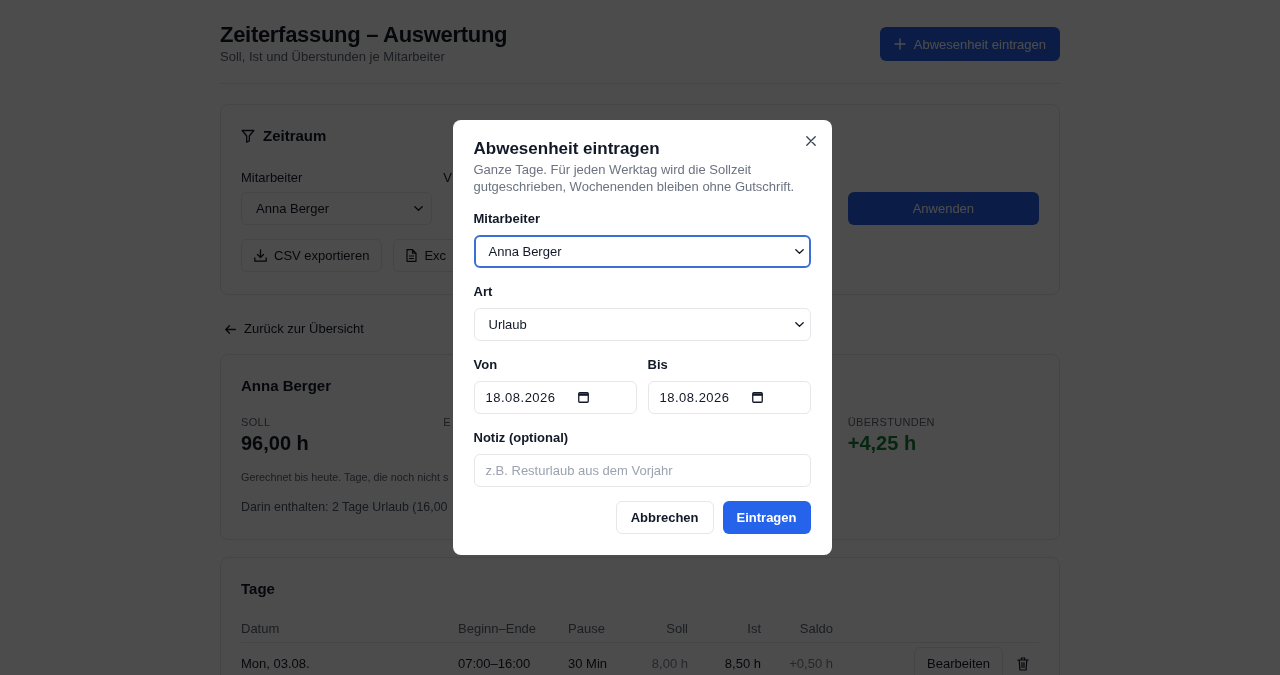 The image size is (1280, 675). What do you see at coordinates (642, 324) in the screenshot?
I see `select-field: Urlaub` at bounding box center [642, 324].